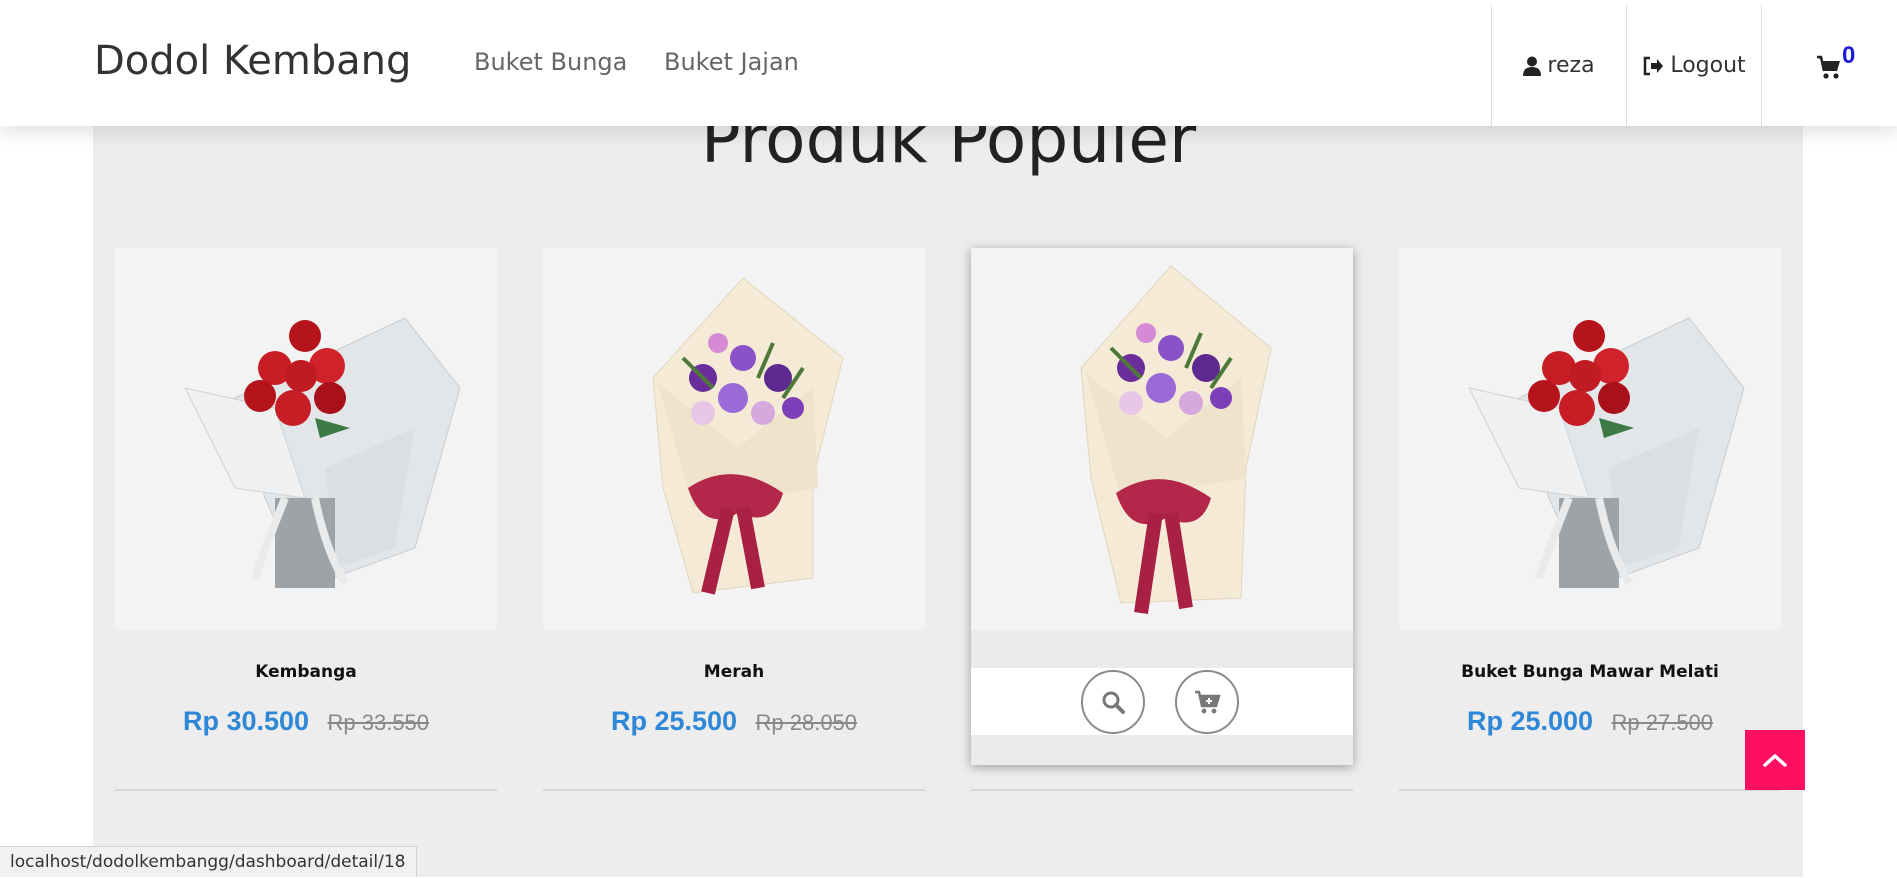 The width and height of the screenshot is (1897, 878). I want to click on search-icon, so click(1113, 702).